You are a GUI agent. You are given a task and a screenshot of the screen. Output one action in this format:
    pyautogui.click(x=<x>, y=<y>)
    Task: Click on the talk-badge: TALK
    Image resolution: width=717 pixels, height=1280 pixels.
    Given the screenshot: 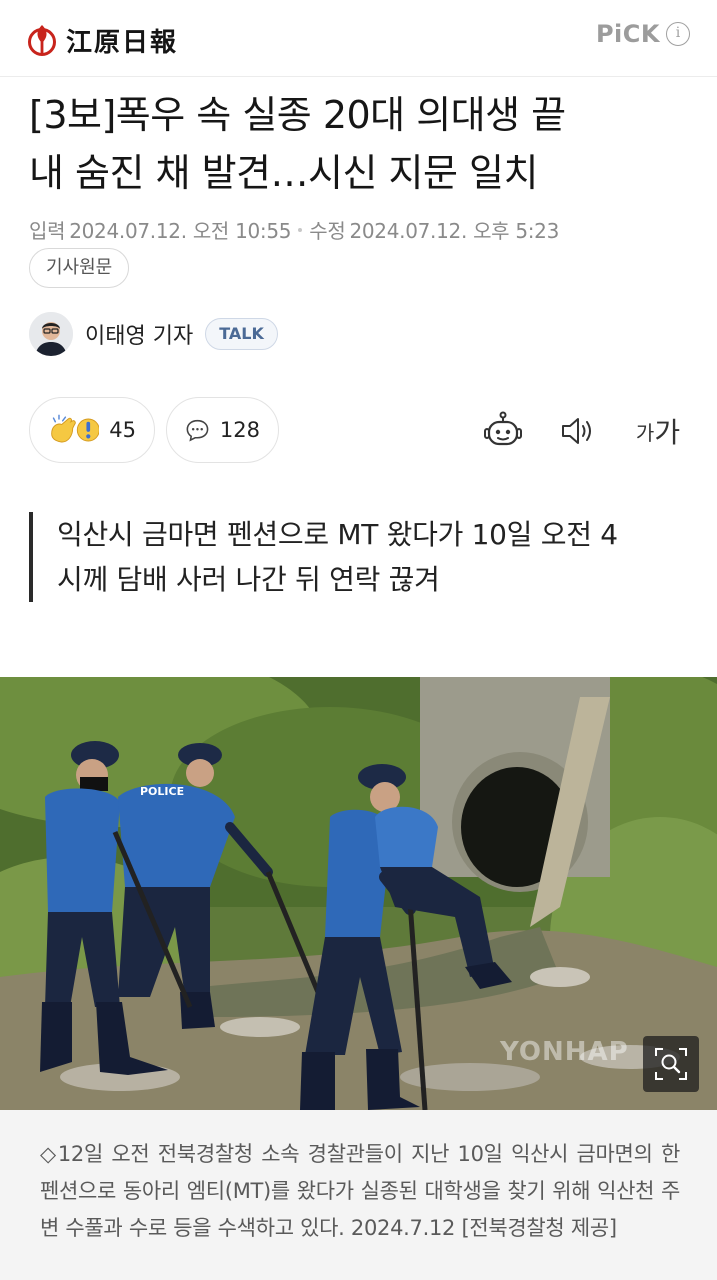 What is the action you would take?
    pyautogui.click(x=241, y=334)
    